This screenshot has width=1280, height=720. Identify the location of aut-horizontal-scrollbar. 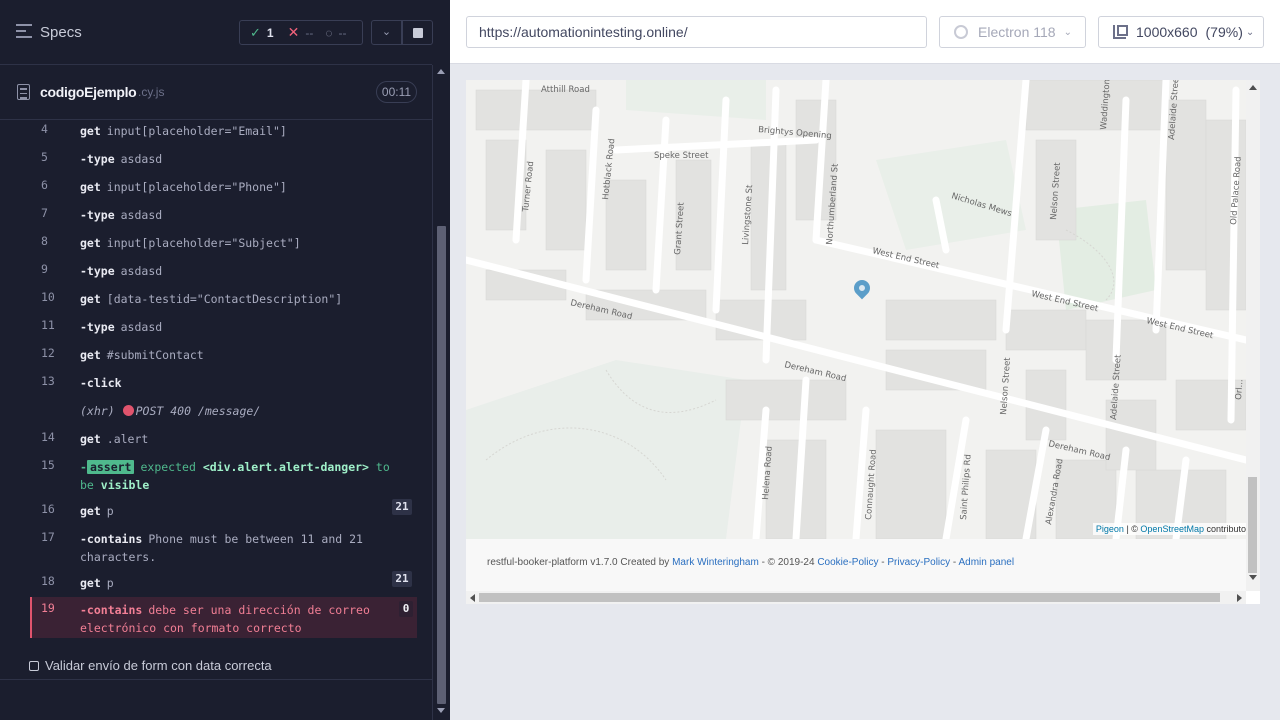
(856, 597).